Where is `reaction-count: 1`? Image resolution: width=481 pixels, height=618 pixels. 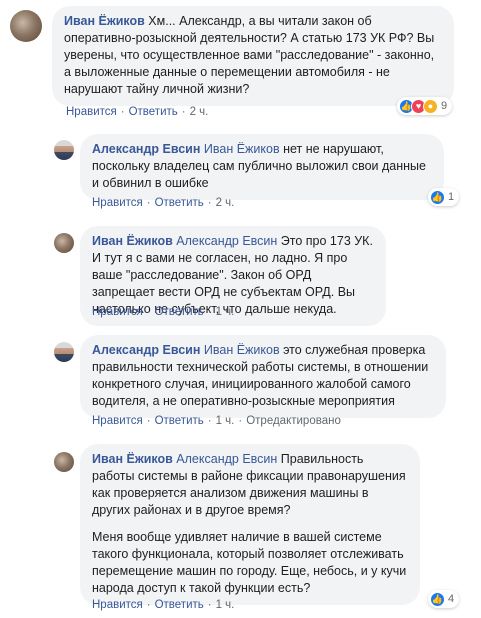
reaction-count: 1 is located at coordinates (451, 197).